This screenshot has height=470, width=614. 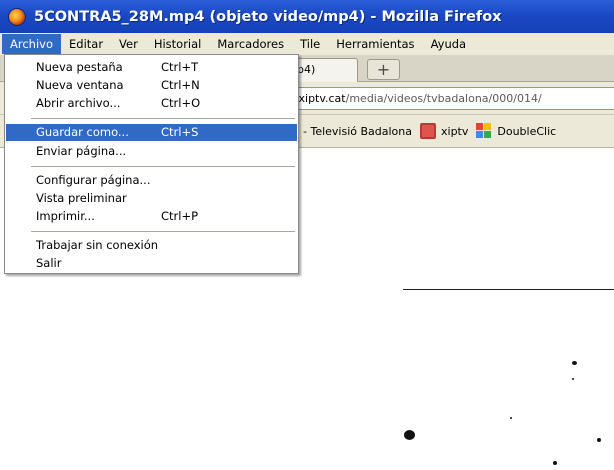 I want to click on bookmark-label: - Televisió Badalona, so click(x=357, y=131).